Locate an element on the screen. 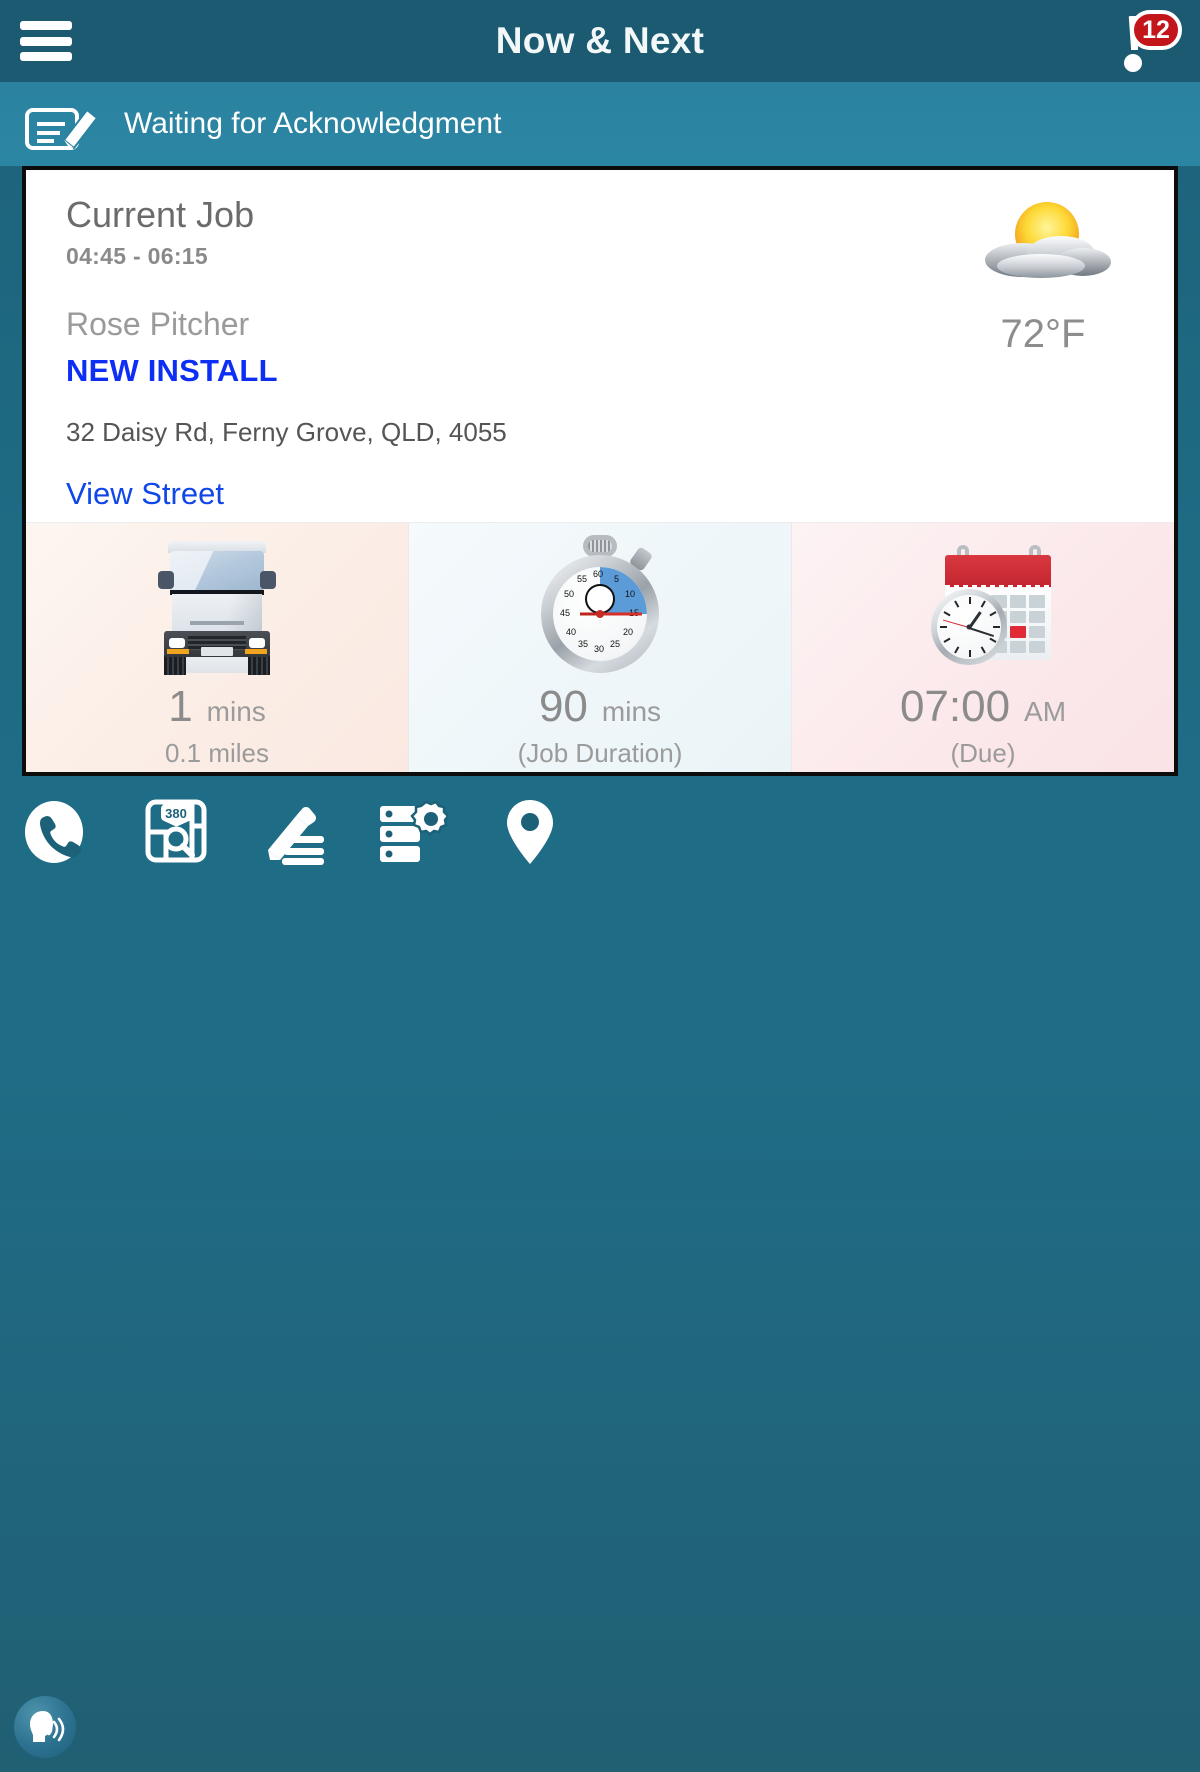 This screenshot has width=1200, height=1772. metric-main: 07:00 AM is located at coordinates (983, 707).